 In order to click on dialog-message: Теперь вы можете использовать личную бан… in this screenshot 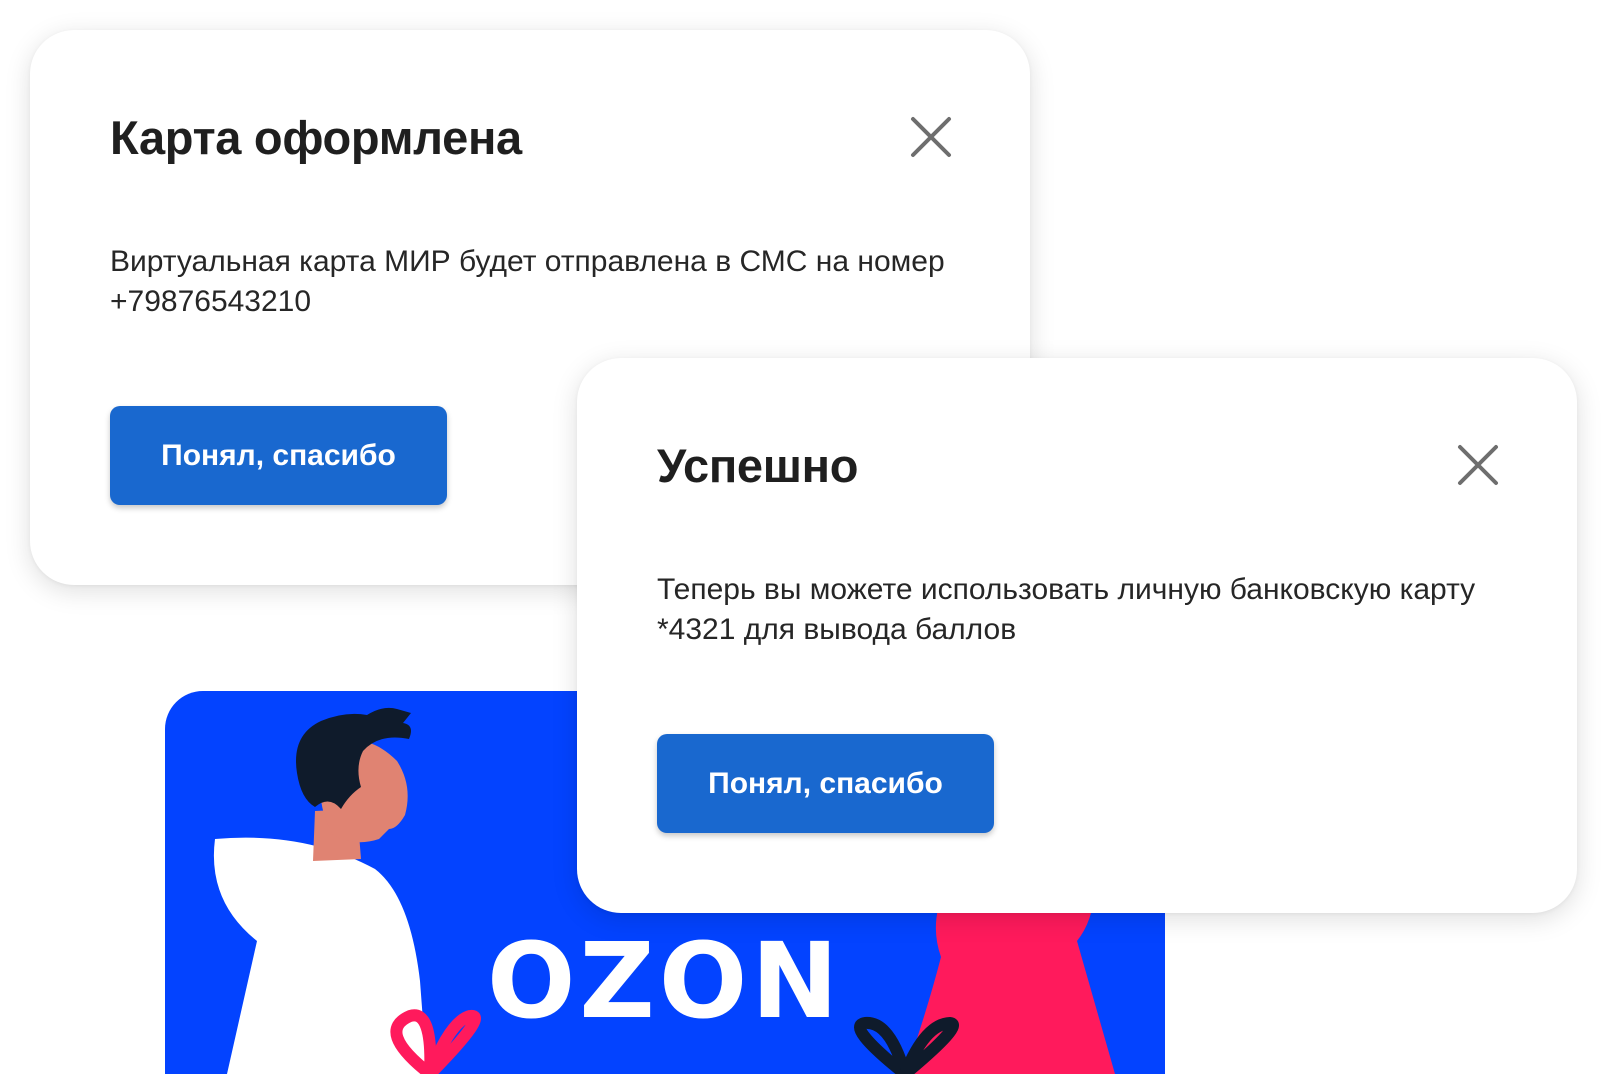, I will do `click(1066, 609)`.